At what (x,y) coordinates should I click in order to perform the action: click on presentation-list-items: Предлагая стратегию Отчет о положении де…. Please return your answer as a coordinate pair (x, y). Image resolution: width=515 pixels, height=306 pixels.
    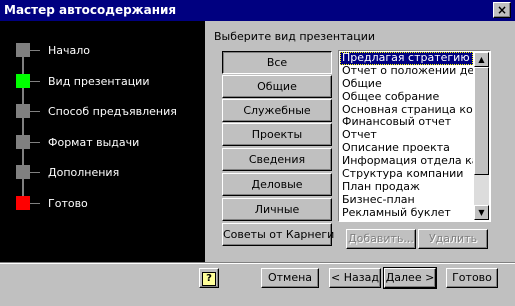
    Looking at the image, I should click on (406, 136).